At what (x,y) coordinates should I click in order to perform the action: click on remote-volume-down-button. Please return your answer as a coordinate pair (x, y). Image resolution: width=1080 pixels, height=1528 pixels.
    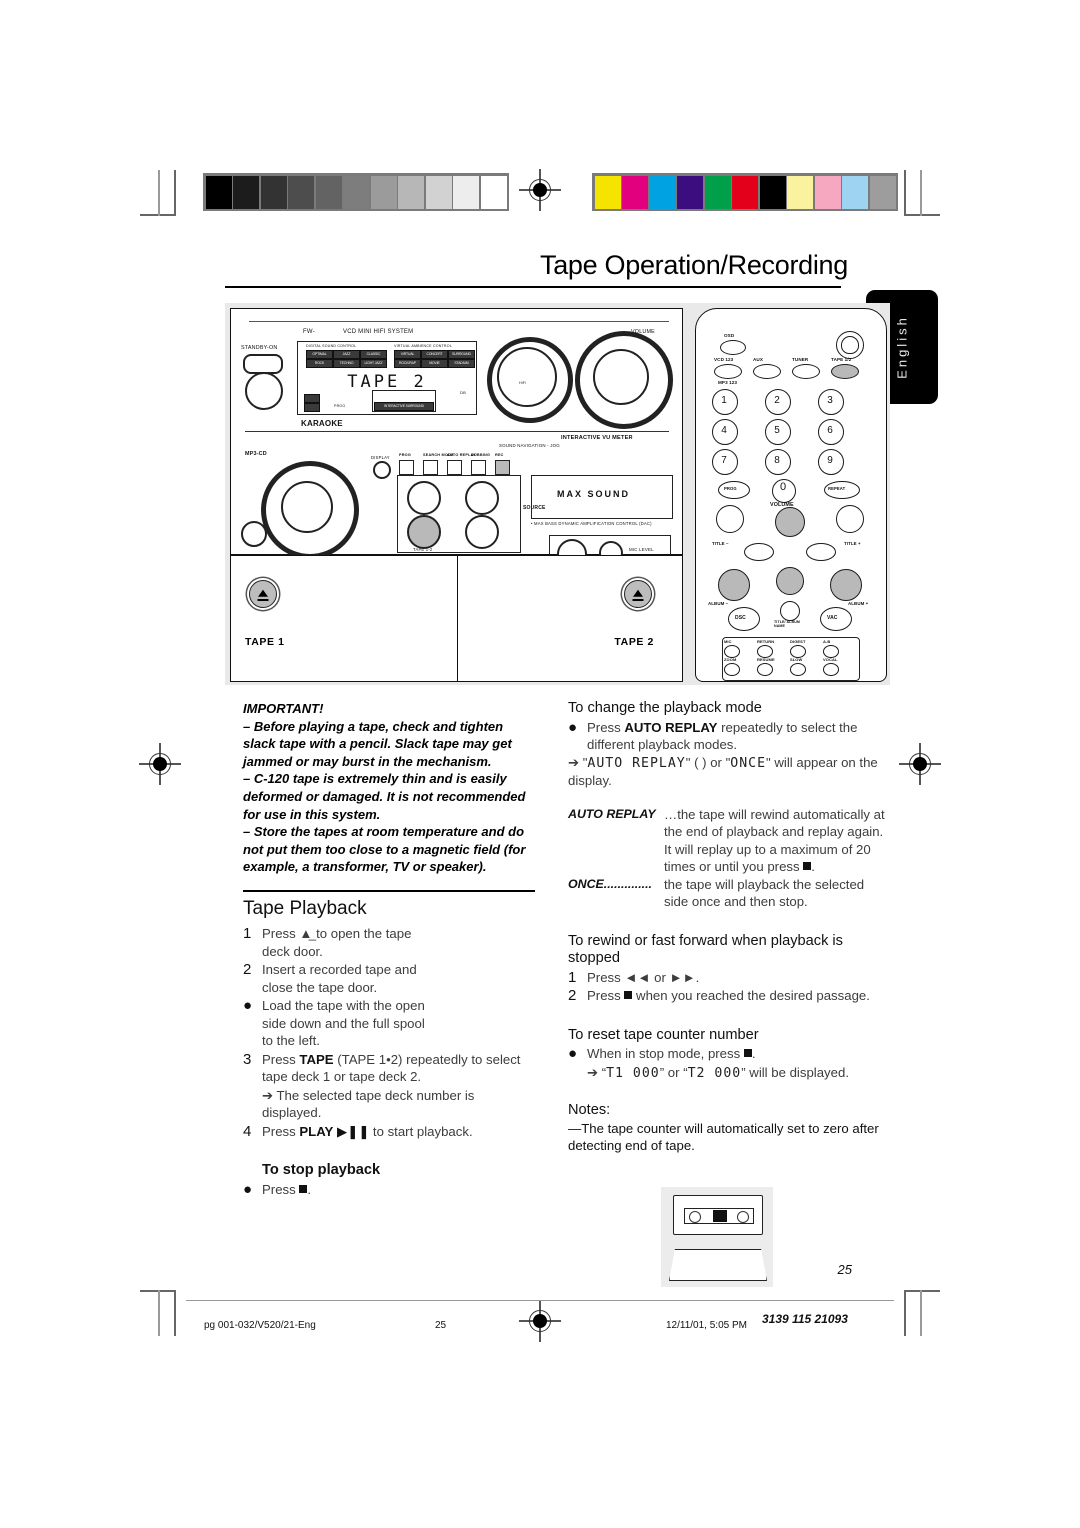
    Looking at the image, I should click on (730, 519).